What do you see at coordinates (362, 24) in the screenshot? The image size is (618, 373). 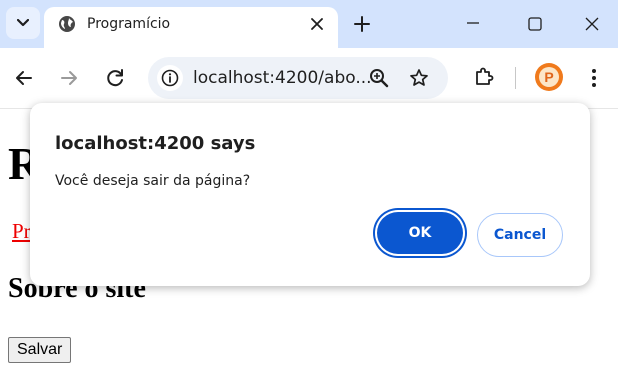 I see `plus-icon` at bounding box center [362, 24].